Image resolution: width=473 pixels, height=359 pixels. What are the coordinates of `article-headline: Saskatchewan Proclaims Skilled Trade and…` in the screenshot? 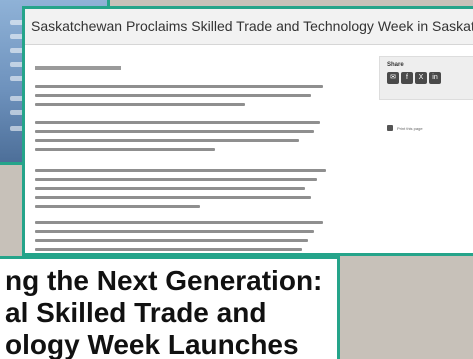 It's located at (252, 26).